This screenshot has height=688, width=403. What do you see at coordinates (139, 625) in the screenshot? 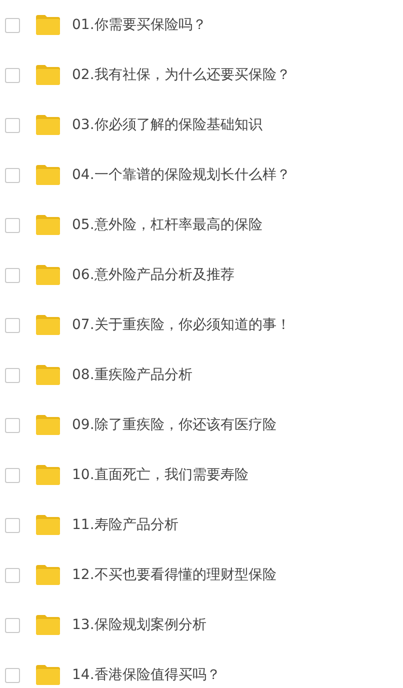
I see `folder-name: 13.保险规划案例分析` at bounding box center [139, 625].